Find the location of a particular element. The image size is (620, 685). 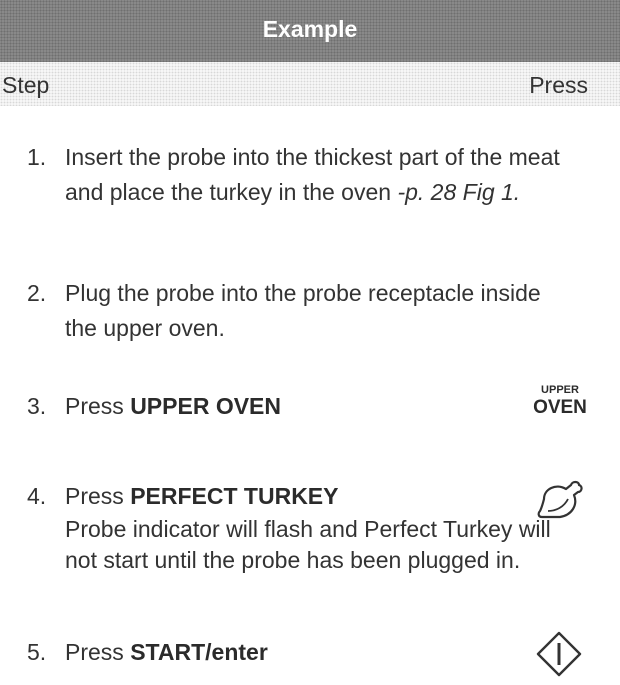

upper-oven-button: UPPER OVEN is located at coordinates (560, 401).